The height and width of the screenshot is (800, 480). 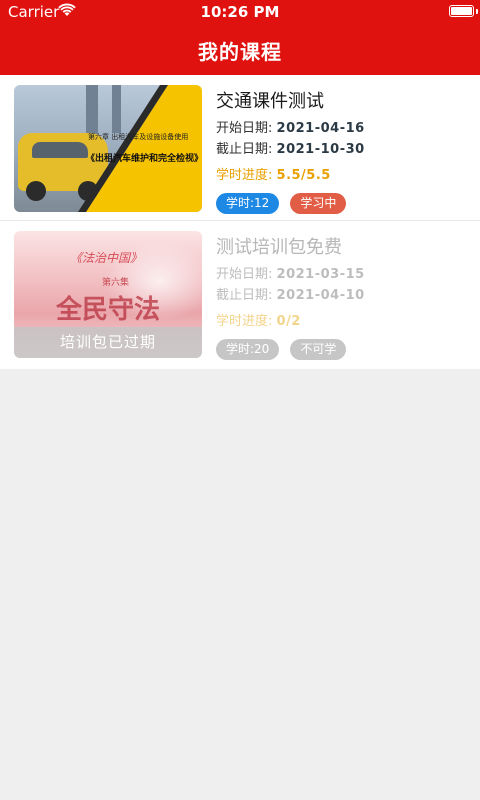 What do you see at coordinates (273, 173) in the screenshot?
I see `progress-row: 学时进度: 5.5/5.5` at bounding box center [273, 173].